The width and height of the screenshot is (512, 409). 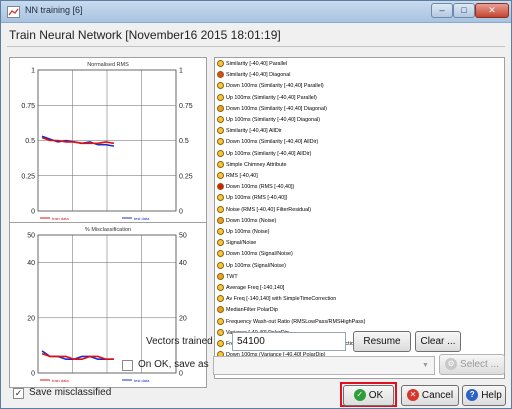 What do you see at coordinates (142, 380) in the screenshot?
I see `legend-test: test data` at bounding box center [142, 380].